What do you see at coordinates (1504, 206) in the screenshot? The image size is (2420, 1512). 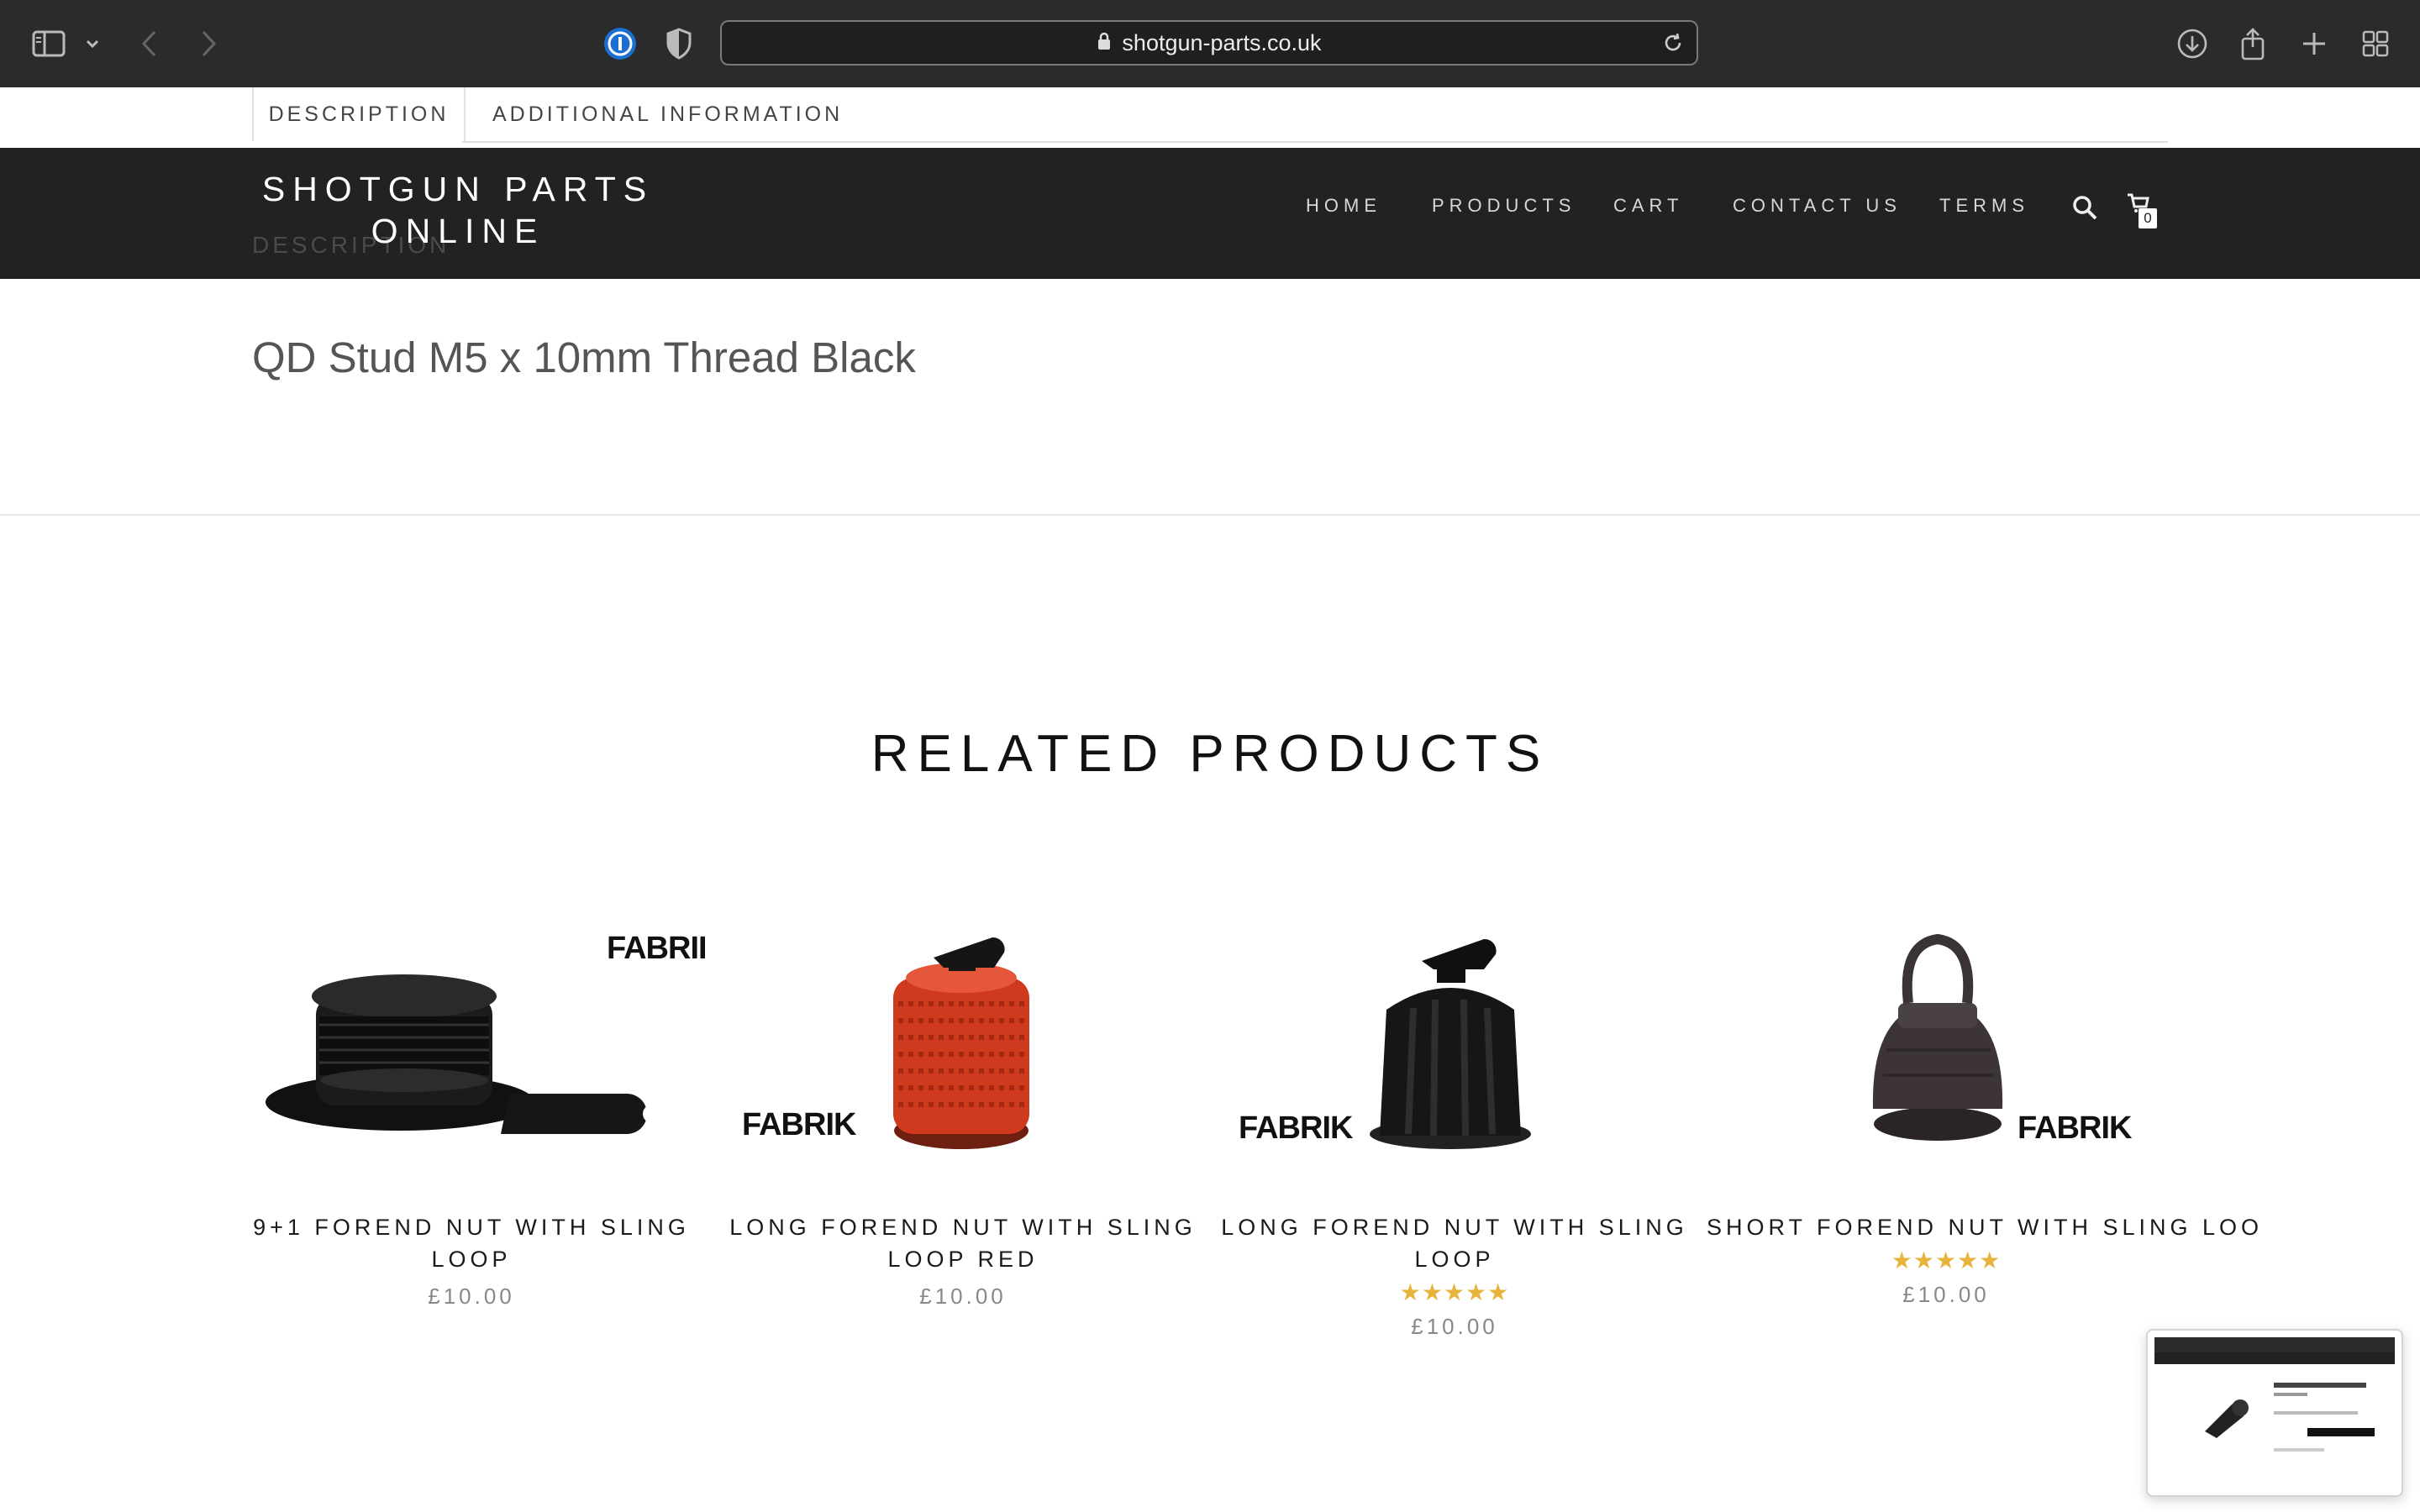 I see `nav-products: PRODUCTS` at bounding box center [1504, 206].